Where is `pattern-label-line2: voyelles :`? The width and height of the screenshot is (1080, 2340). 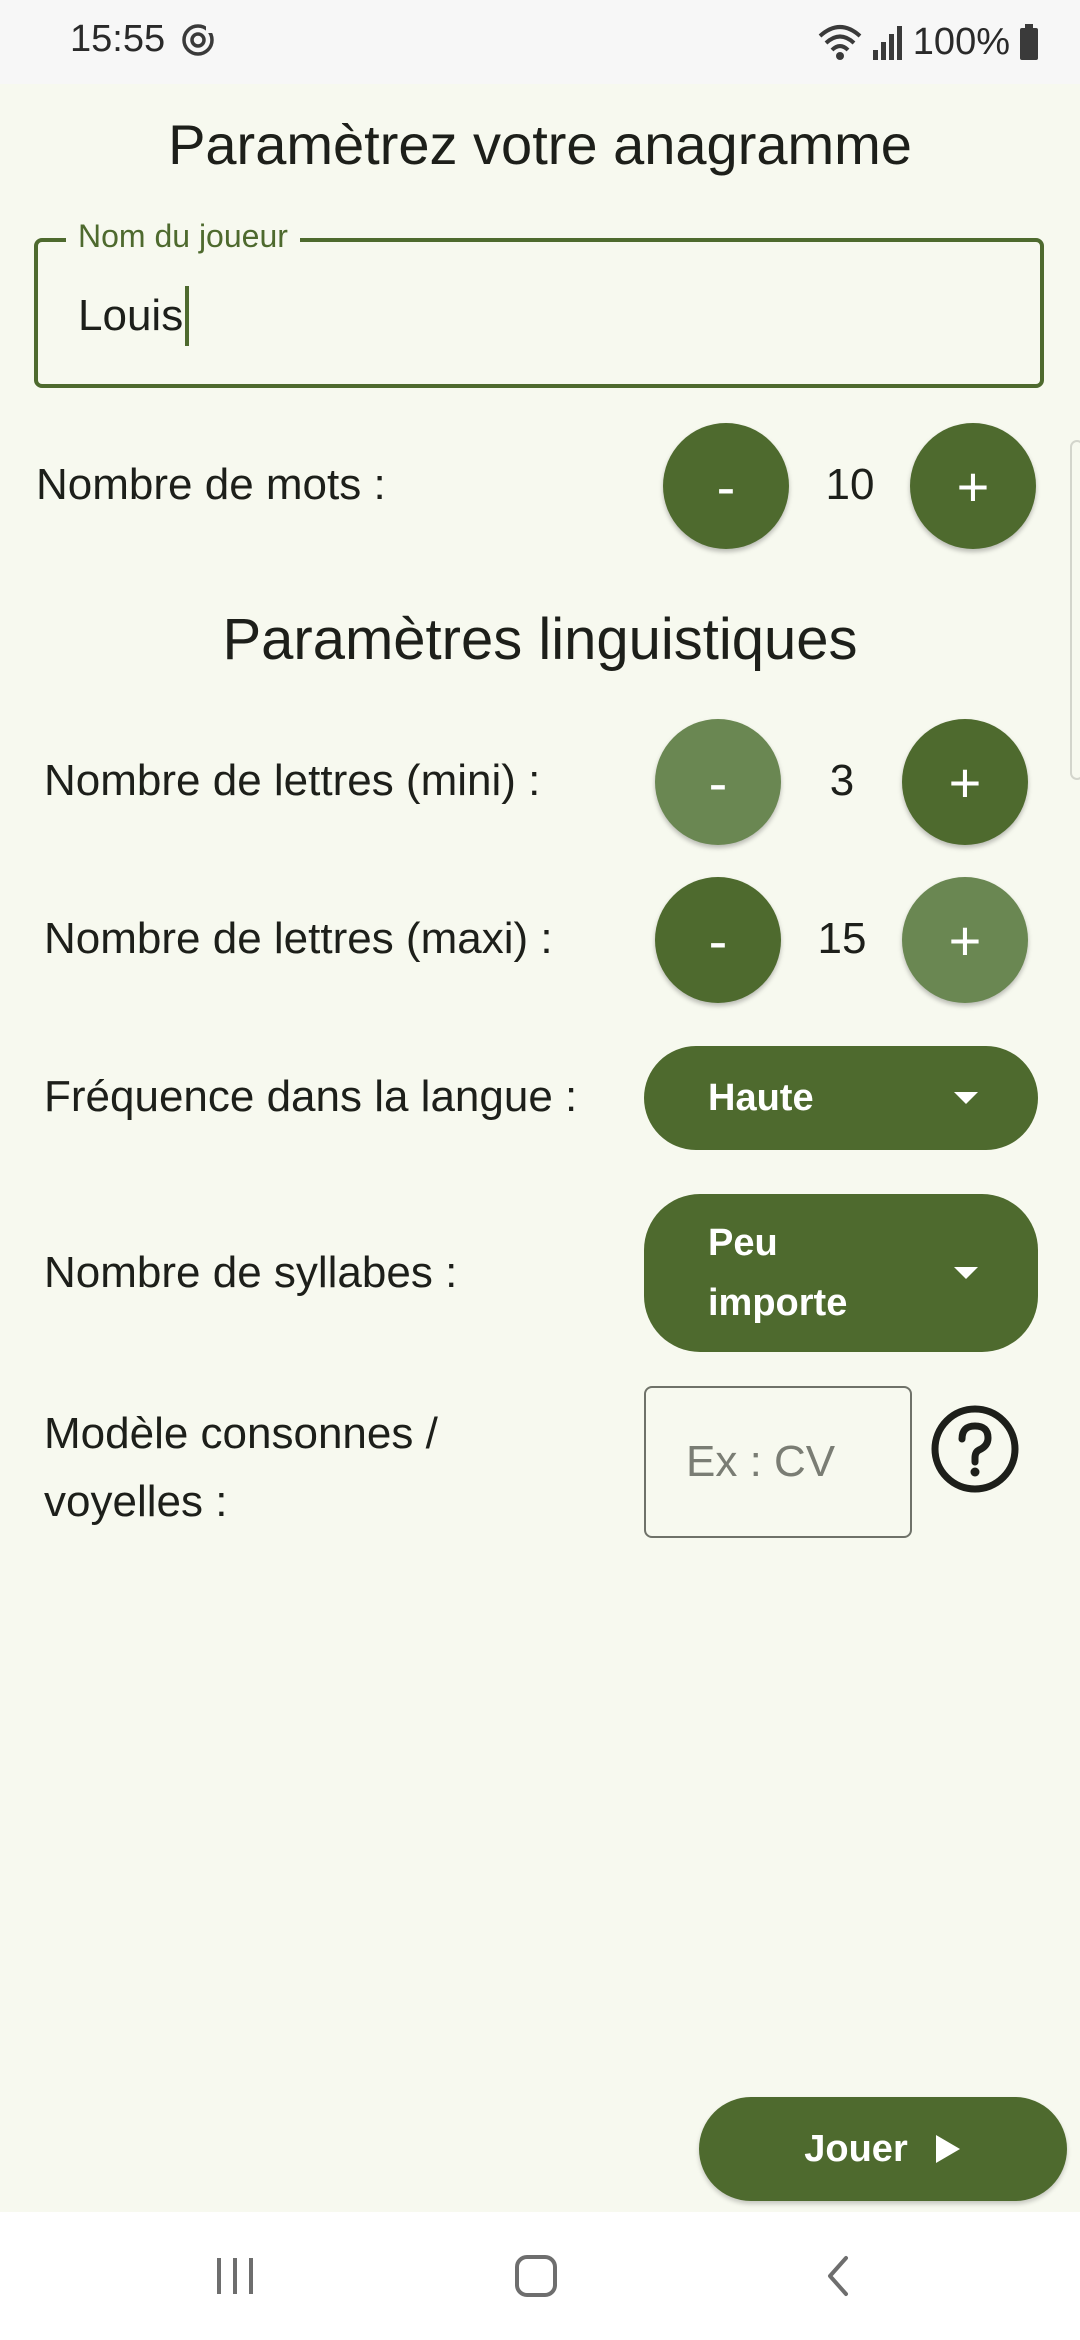 pattern-label-line2: voyelles : is located at coordinates (136, 1501).